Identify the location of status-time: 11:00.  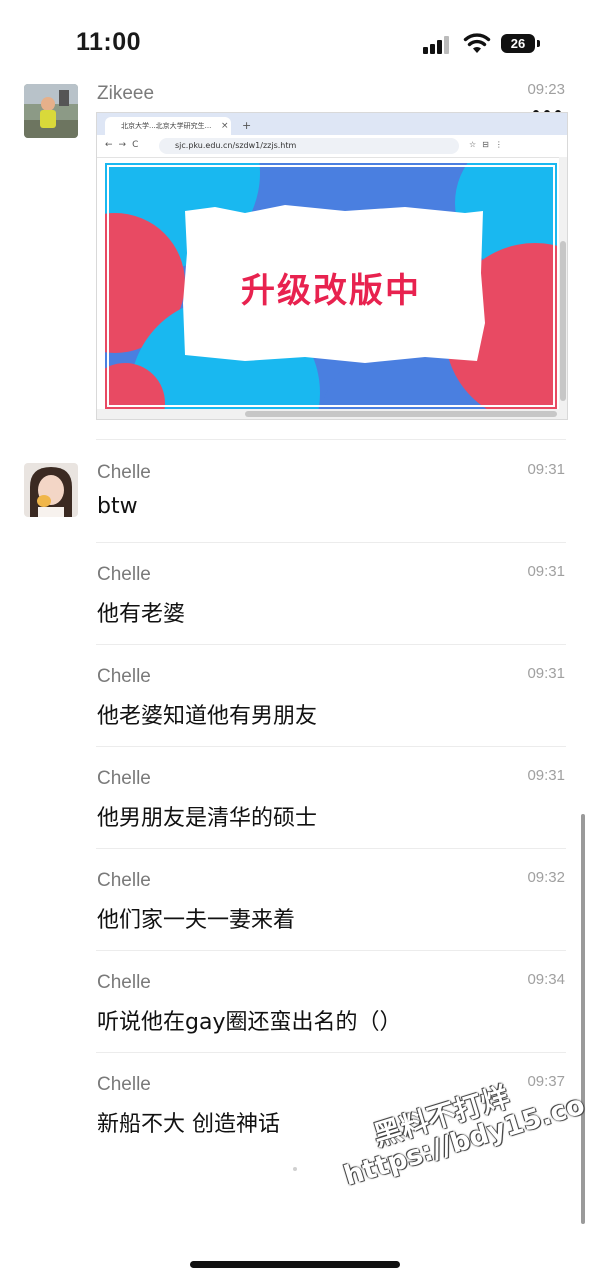
(109, 42).